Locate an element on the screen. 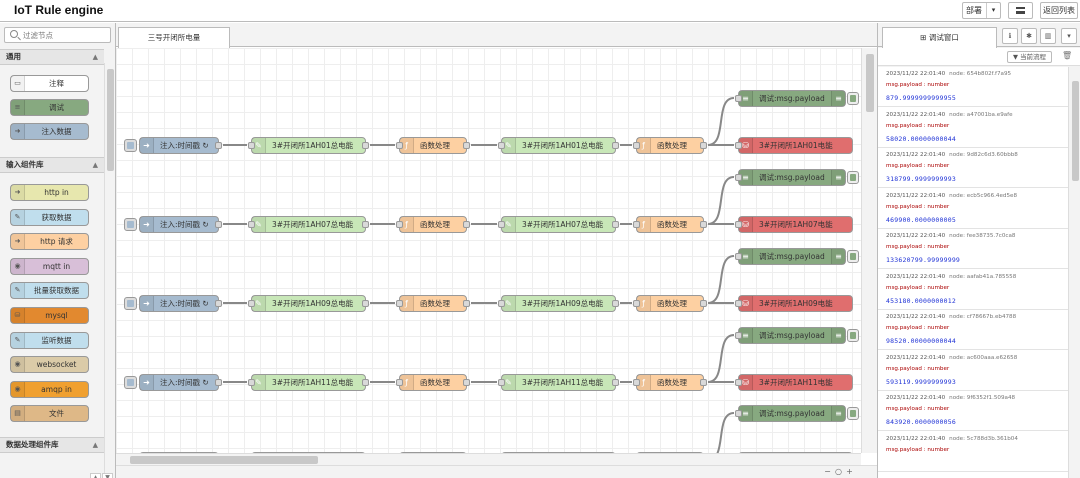  sidebar-menu-button: ▾ is located at coordinates (1069, 36).